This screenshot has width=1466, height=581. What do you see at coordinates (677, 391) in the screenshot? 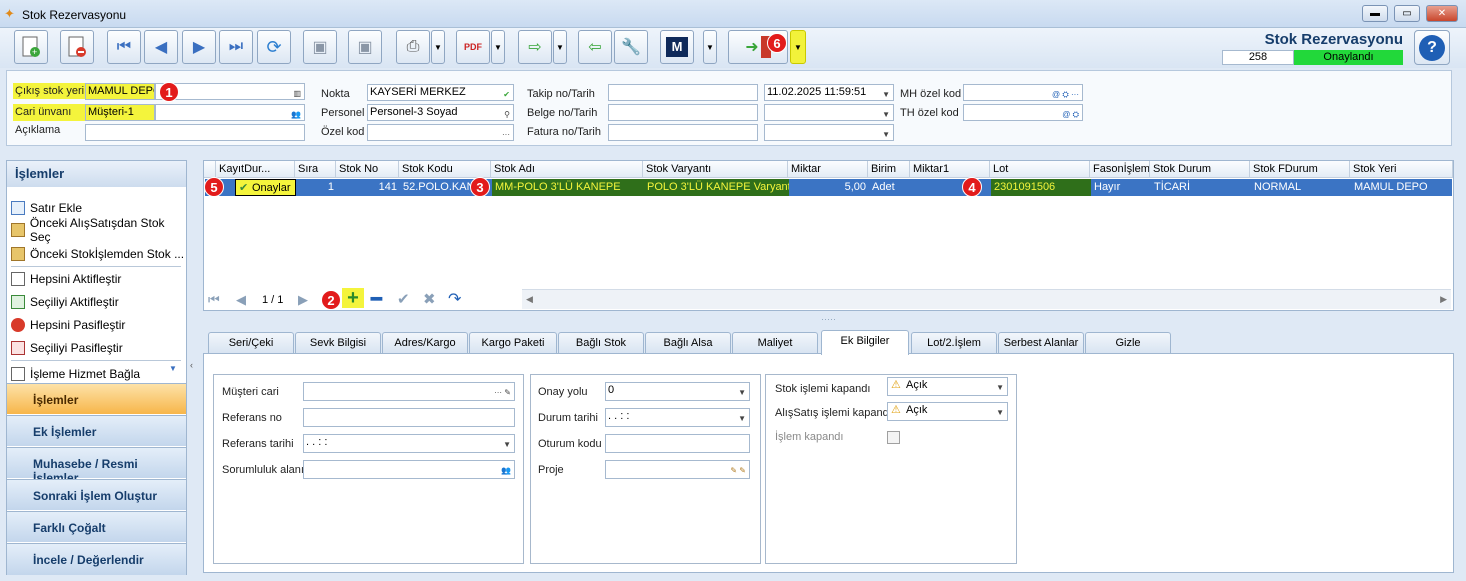
I see `onay-yolu-field: 0 ▼` at bounding box center [677, 391].